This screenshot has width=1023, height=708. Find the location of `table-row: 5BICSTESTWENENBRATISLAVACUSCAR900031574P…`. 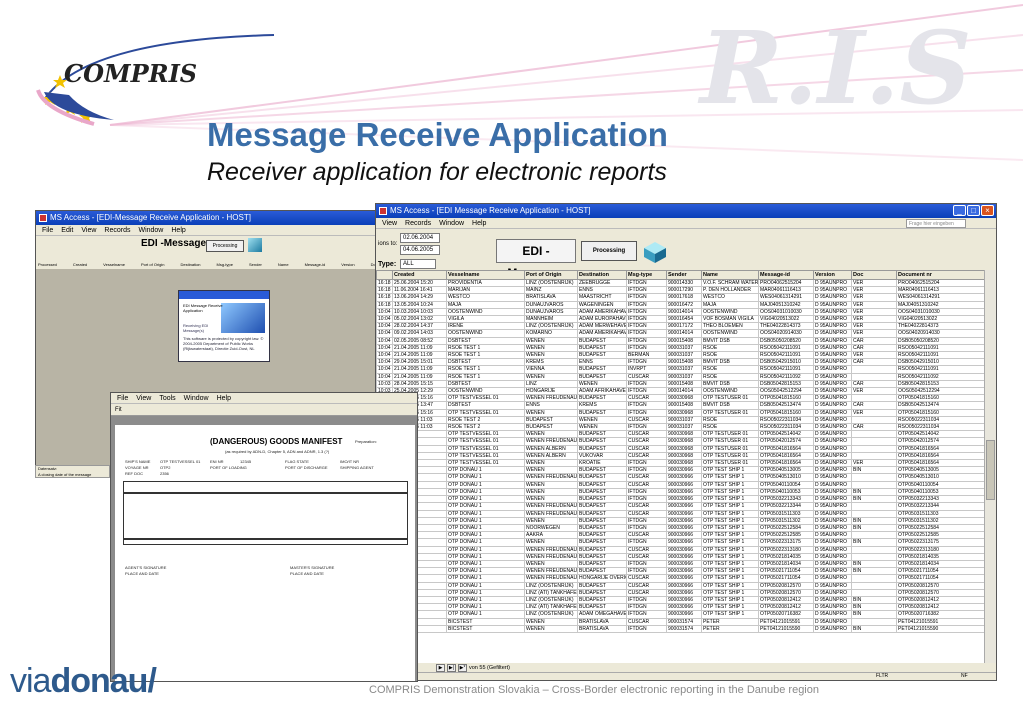

table-row: 5BICSTESTWENENBRATISLAVACUSCAR900031574P… is located at coordinates (681, 621).